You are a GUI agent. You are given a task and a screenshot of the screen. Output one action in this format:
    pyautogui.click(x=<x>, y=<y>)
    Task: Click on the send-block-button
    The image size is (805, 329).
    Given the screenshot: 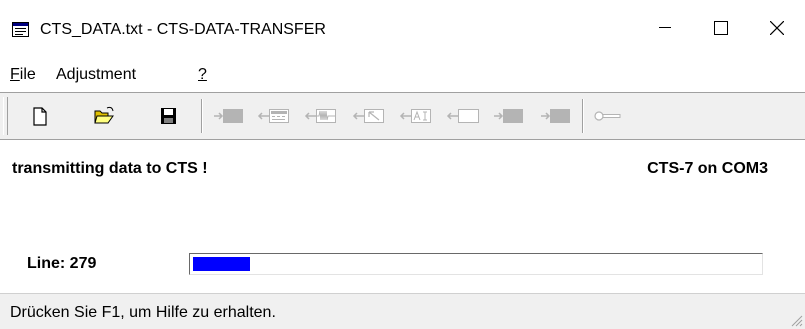 What is the action you would take?
    pyautogui.click(x=230, y=116)
    